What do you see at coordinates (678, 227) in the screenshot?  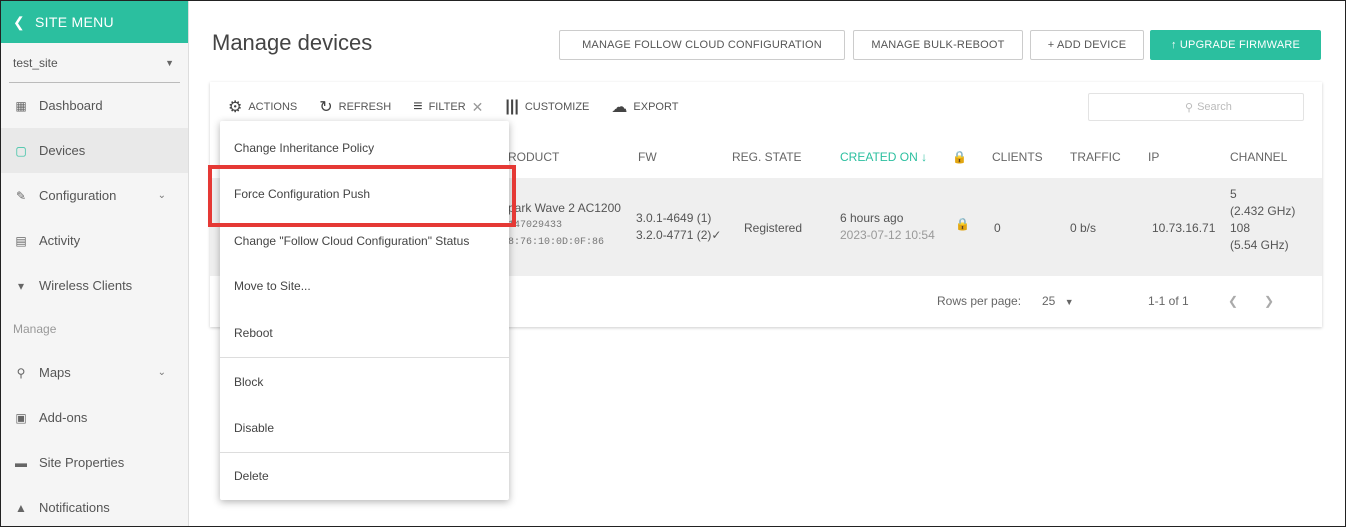 I see `cell-fw: 3.0.1-4649 (1) 3.2.0-4771 (2)✓` at bounding box center [678, 227].